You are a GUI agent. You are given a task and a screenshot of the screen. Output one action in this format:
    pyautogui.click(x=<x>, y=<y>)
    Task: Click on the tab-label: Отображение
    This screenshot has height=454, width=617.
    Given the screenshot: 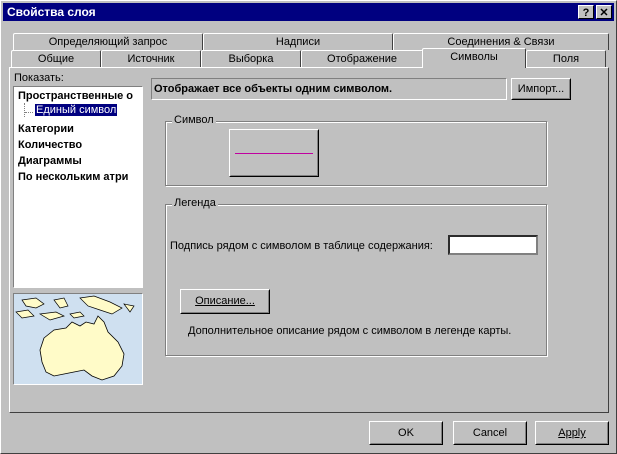 What is the action you would take?
    pyautogui.click(x=362, y=59)
    